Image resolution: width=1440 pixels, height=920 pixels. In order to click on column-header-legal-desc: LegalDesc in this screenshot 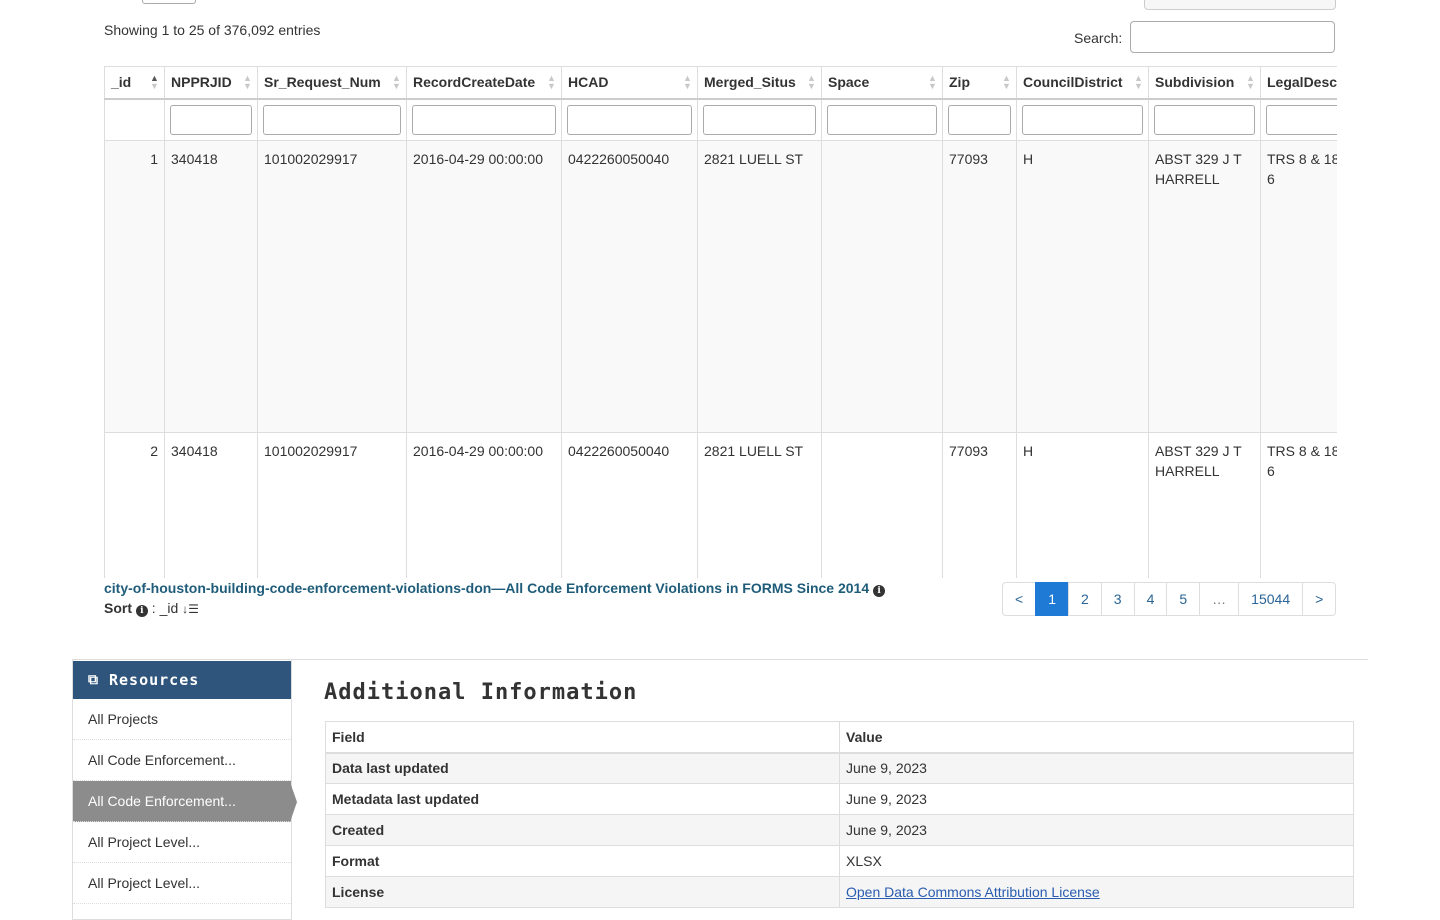, I will do `click(1298, 83)`.